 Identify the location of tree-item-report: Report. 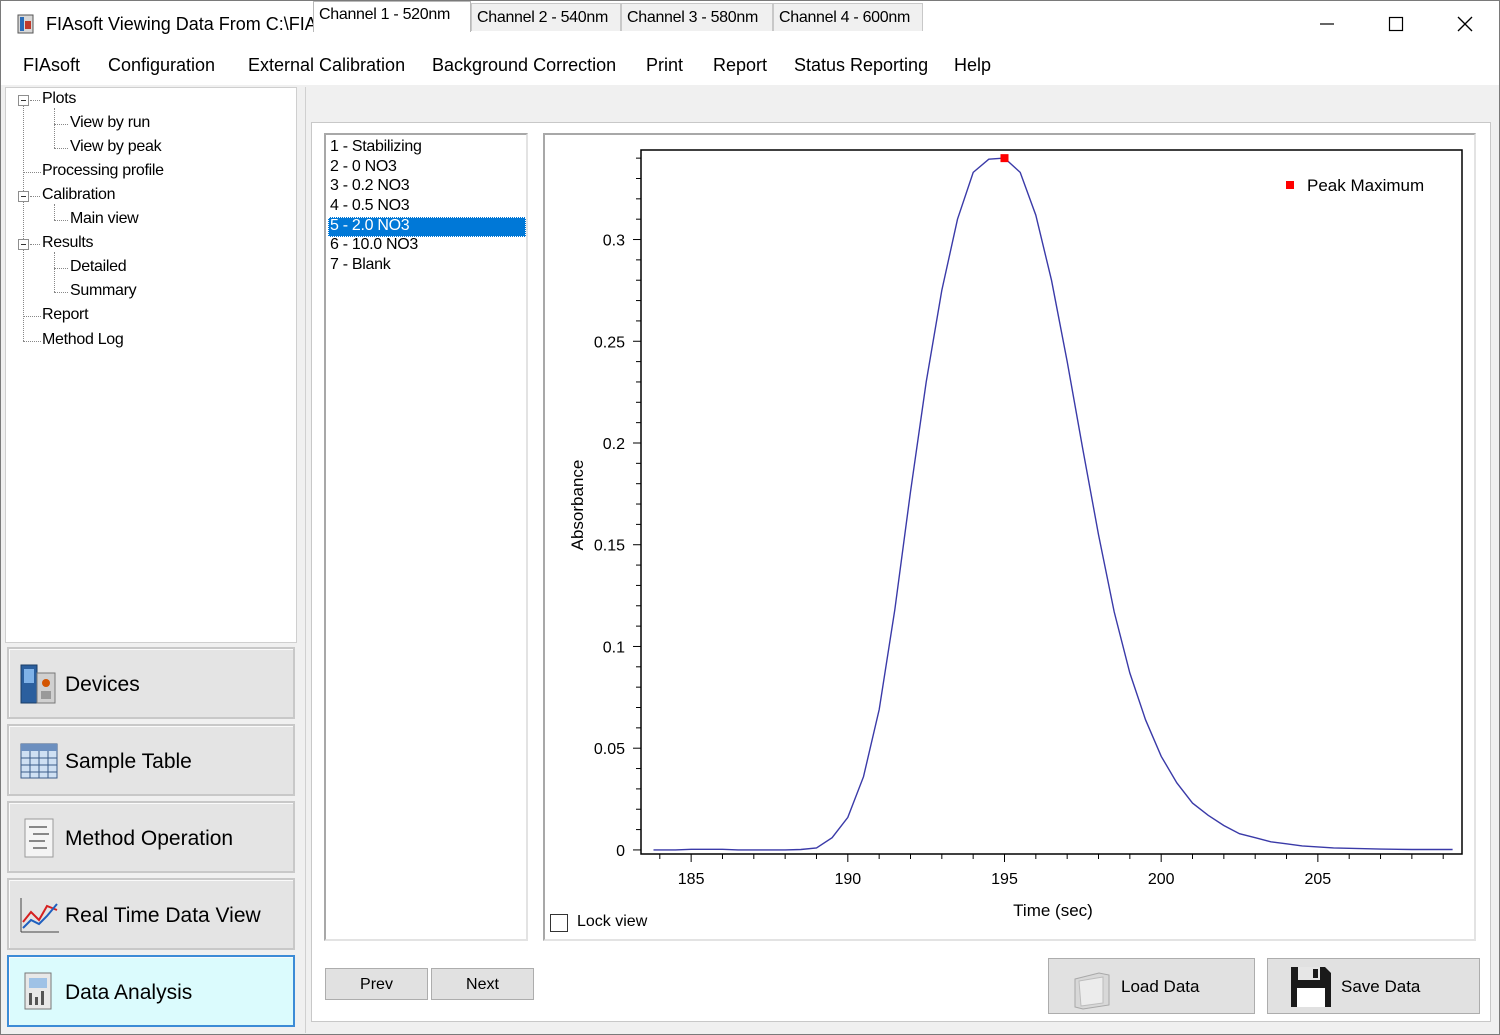
(65, 315).